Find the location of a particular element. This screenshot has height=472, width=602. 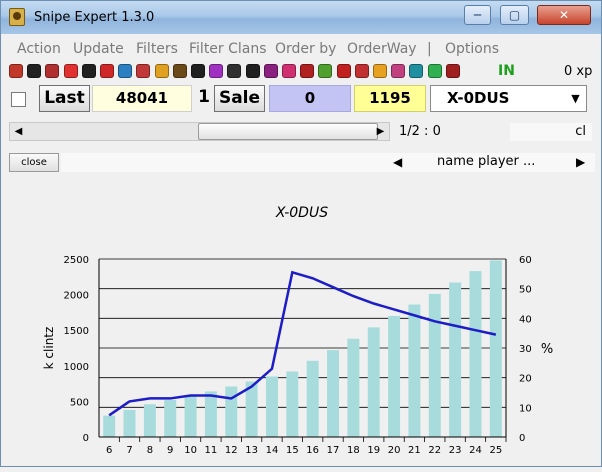

menu-action: Action is located at coordinates (39, 49).